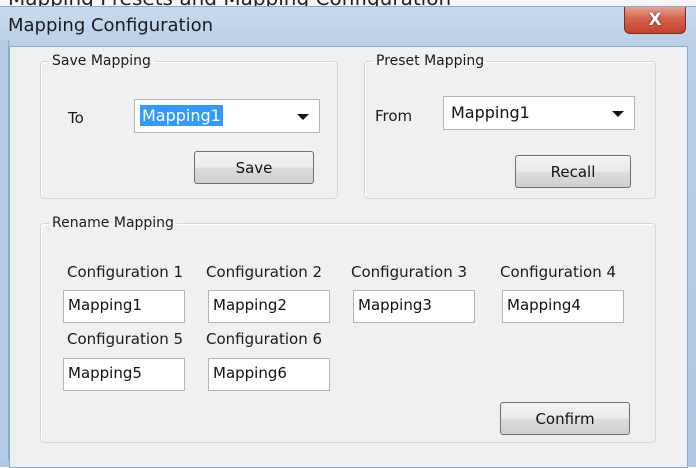 The height and width of the screenshot is (468, 696). I want to click on from-label: From, so click(394, 116).